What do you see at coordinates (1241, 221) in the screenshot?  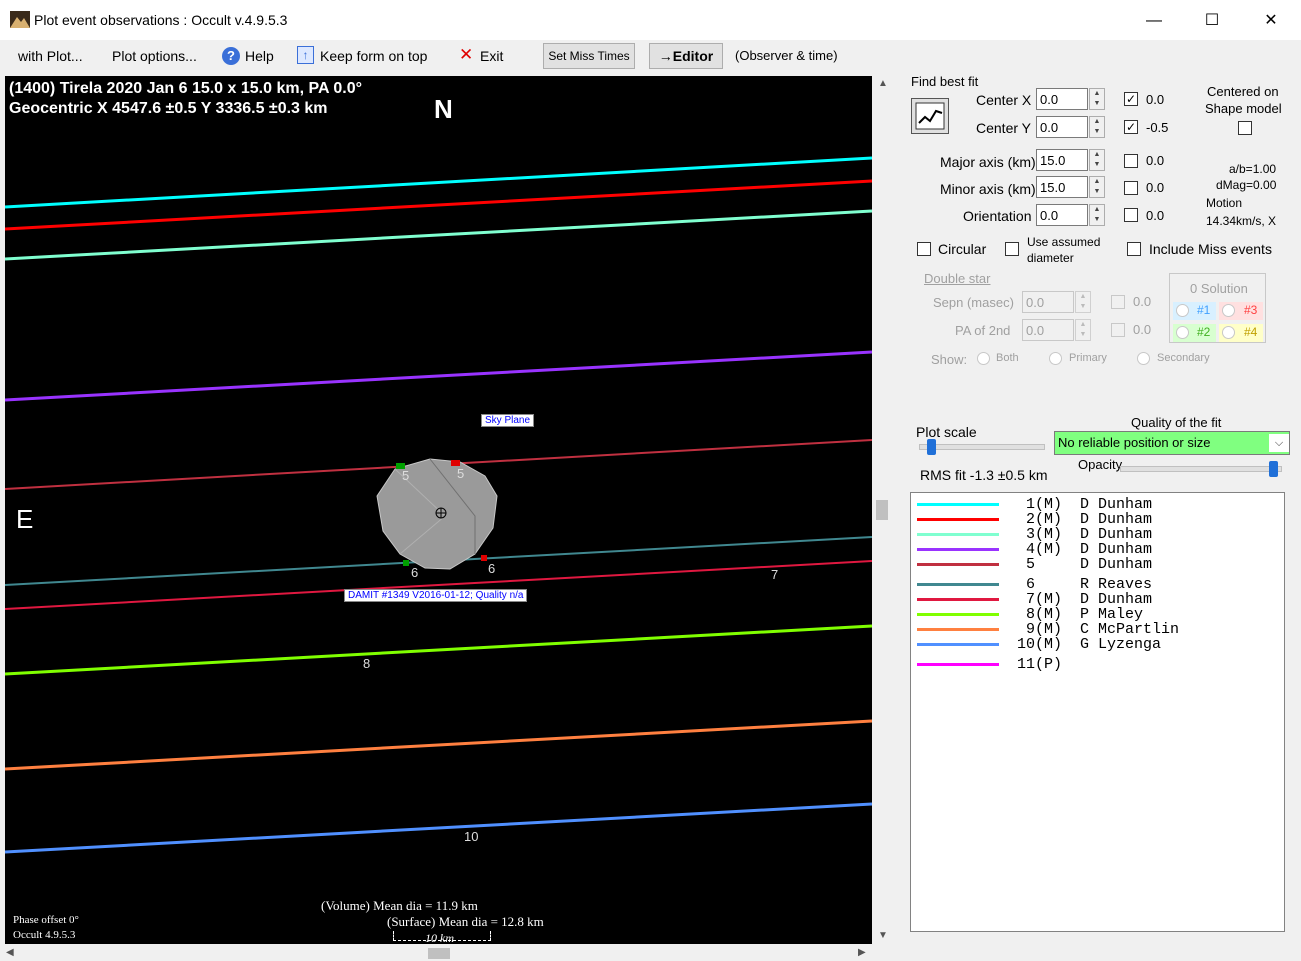 I see `motion-value: 14.34km/s, X` at bounding box center [1241, 221].